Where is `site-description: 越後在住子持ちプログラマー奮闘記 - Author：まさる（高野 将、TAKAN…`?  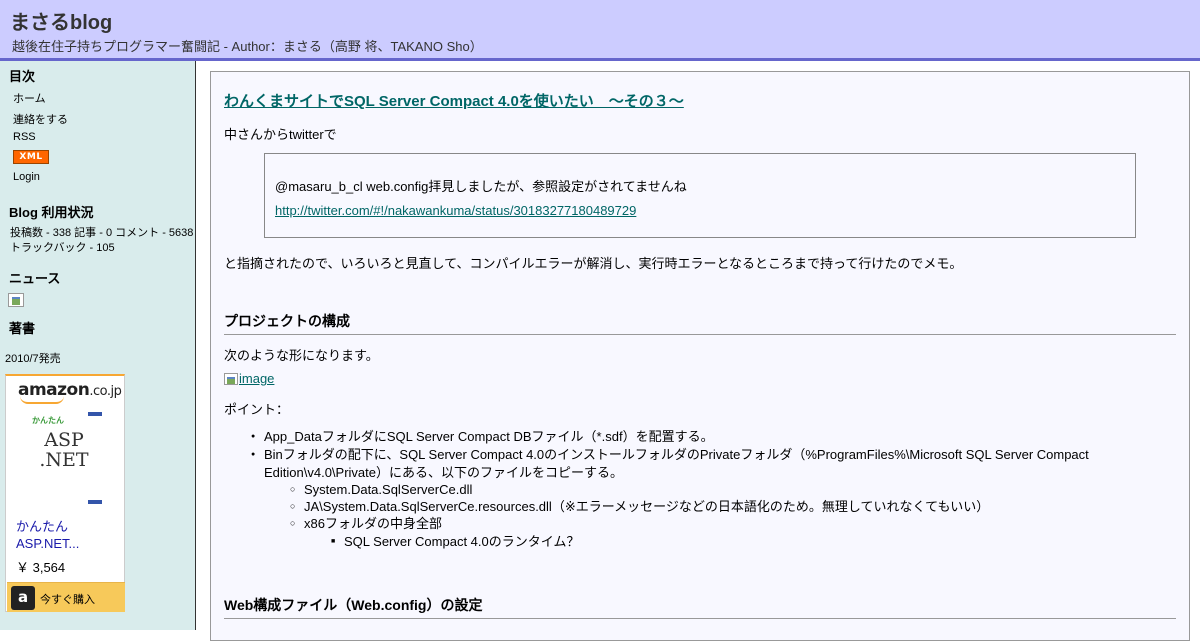
site-description: 越後在住子持ちプログラマー奮闘記 - Author：まさる（高野 将、TAKAN… is located at coordinates (247, 46).